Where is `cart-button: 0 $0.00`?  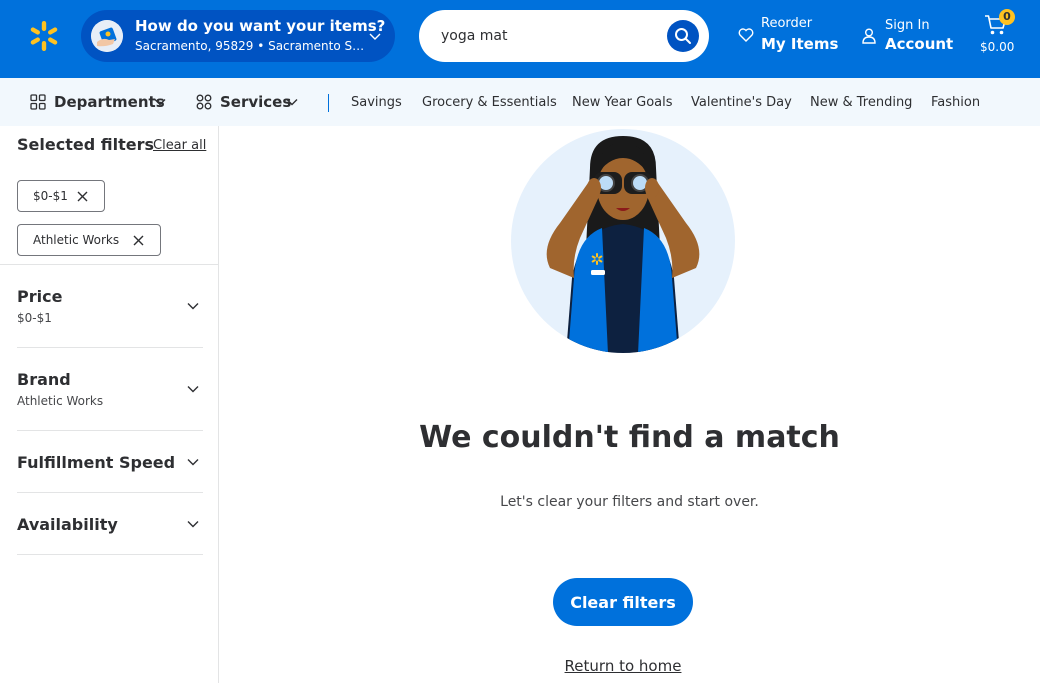 cart-button: 0 $0.00 is located at coordinates (1000, 34).